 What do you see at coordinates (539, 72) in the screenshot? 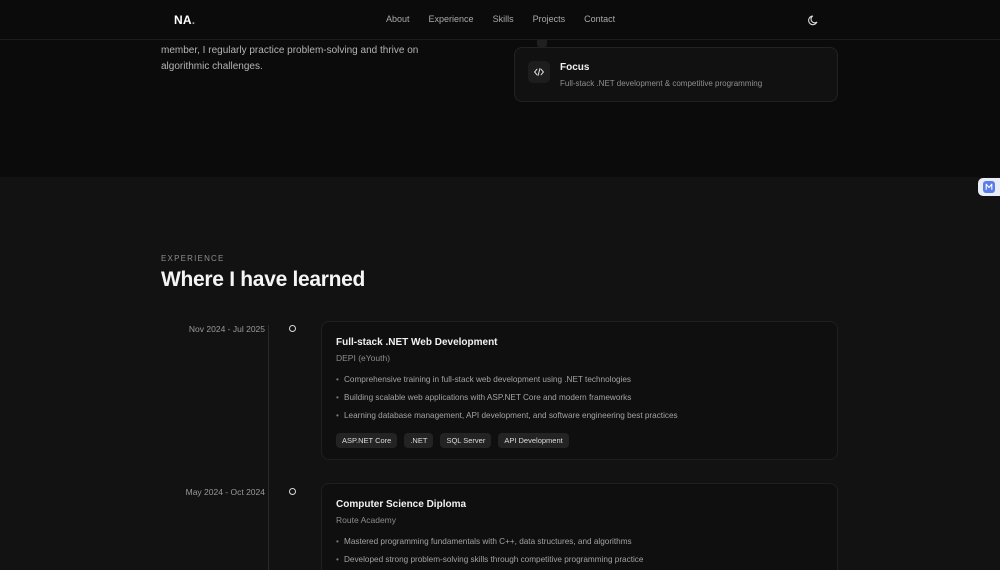
I see `code-icon` at bounding box center [539, 72].